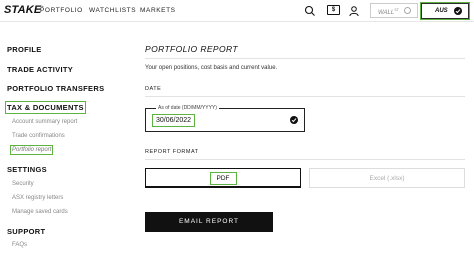  What do you see at coordinates (40, 69) in the screenshot?
I see `sidebar-item-trade-activity: TRADE ACTIVITY` at bounding box center [40, 69].